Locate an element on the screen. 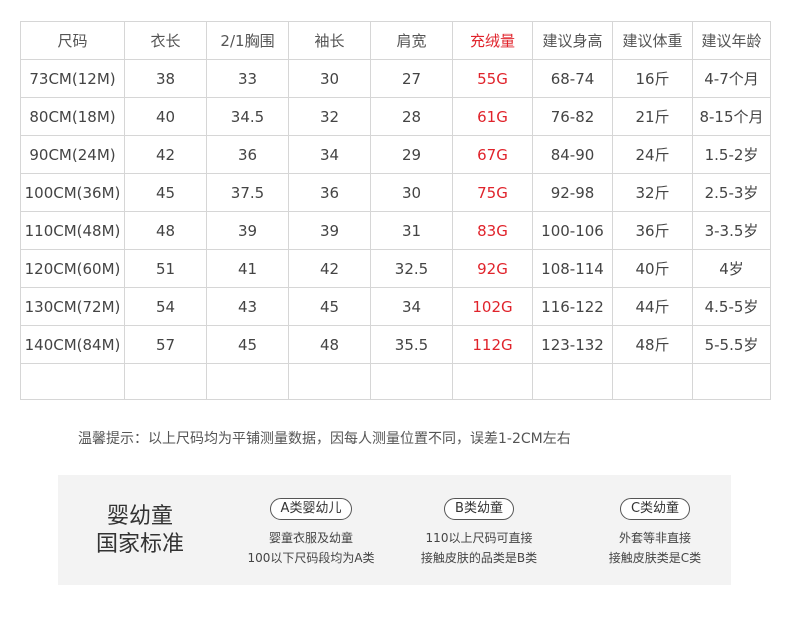  table-cell: 24斤 is located at coordinates (652, 154).